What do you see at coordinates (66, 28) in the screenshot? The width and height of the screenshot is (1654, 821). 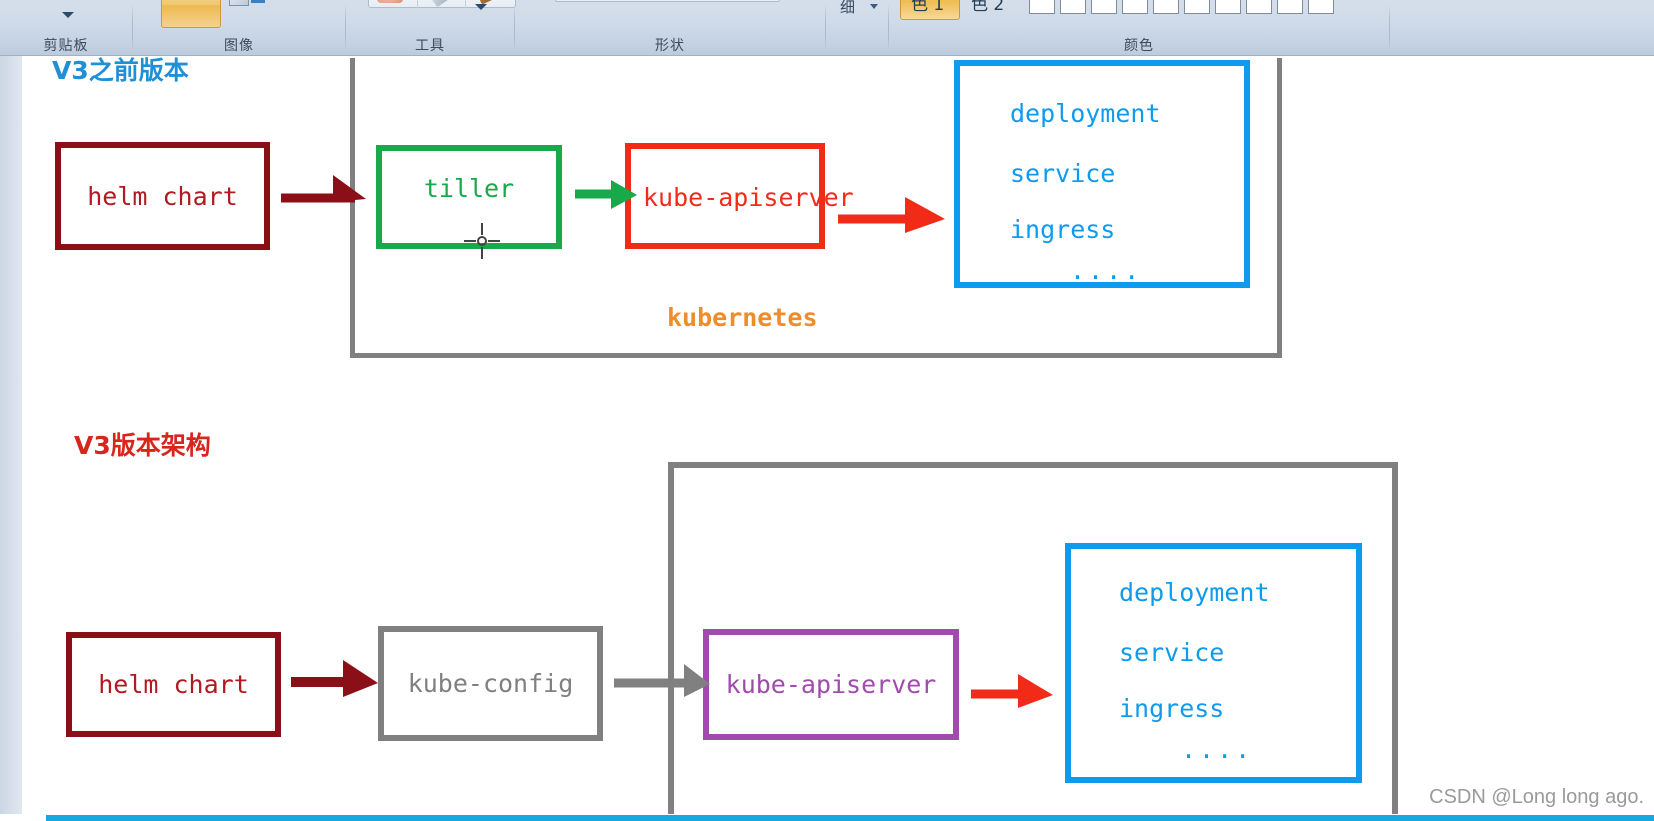 I see `ribbon-group-clipboard: 剪贴板` at bounding box center [66, 28].